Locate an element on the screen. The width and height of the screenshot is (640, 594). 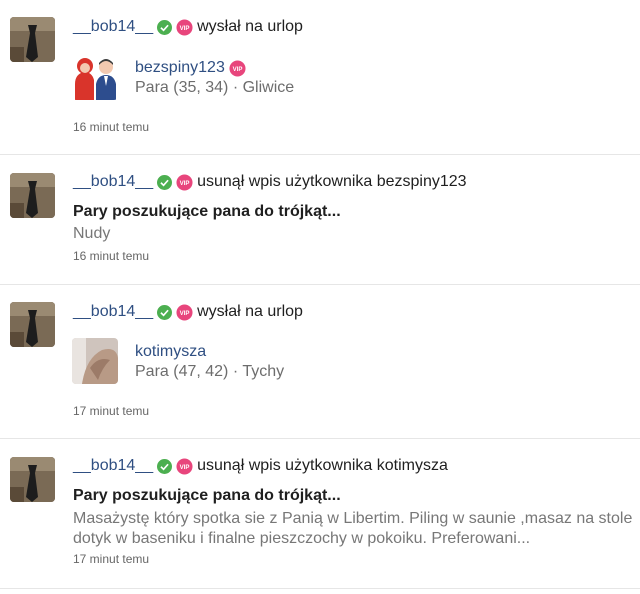
profile-name-link: kotimysza is located at coordinates (170, 352).